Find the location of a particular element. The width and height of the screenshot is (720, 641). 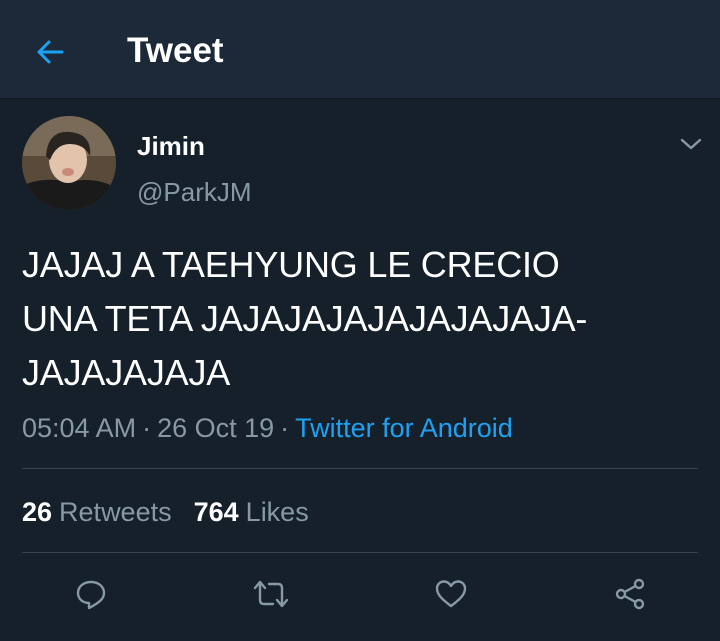

reply-icon is located at coordinates (91, 595).